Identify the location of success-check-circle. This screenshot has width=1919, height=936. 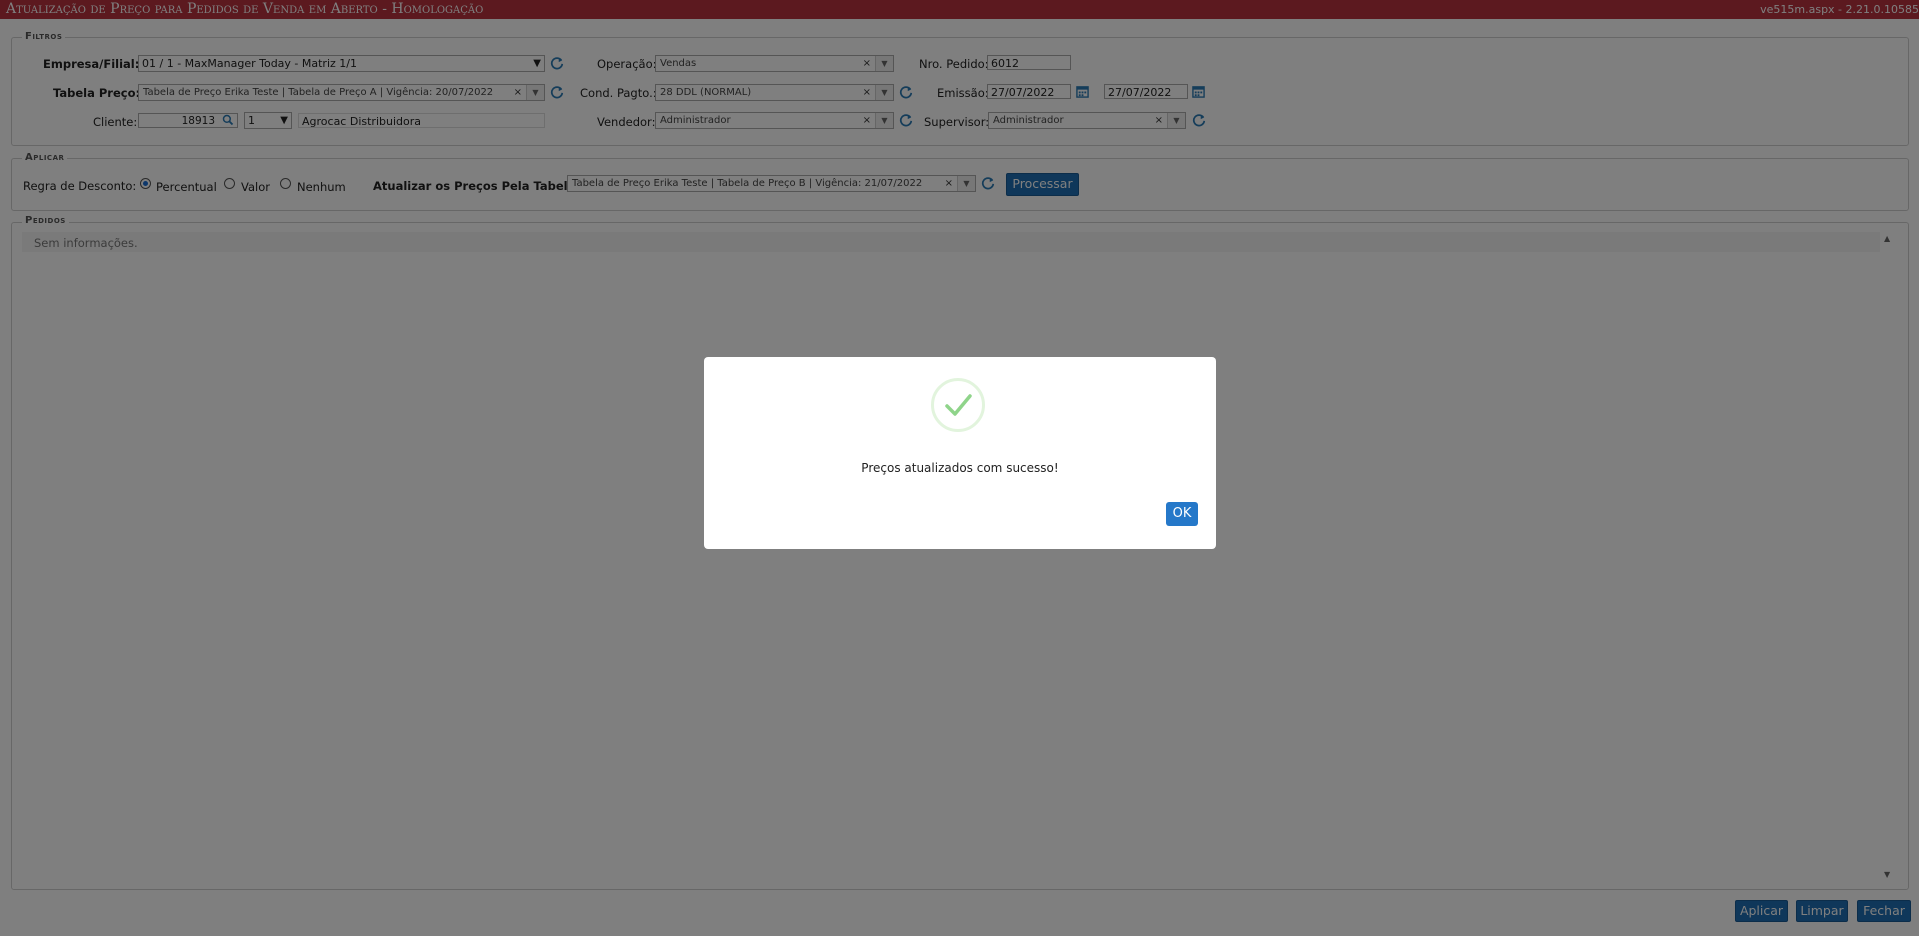
(958, 405).